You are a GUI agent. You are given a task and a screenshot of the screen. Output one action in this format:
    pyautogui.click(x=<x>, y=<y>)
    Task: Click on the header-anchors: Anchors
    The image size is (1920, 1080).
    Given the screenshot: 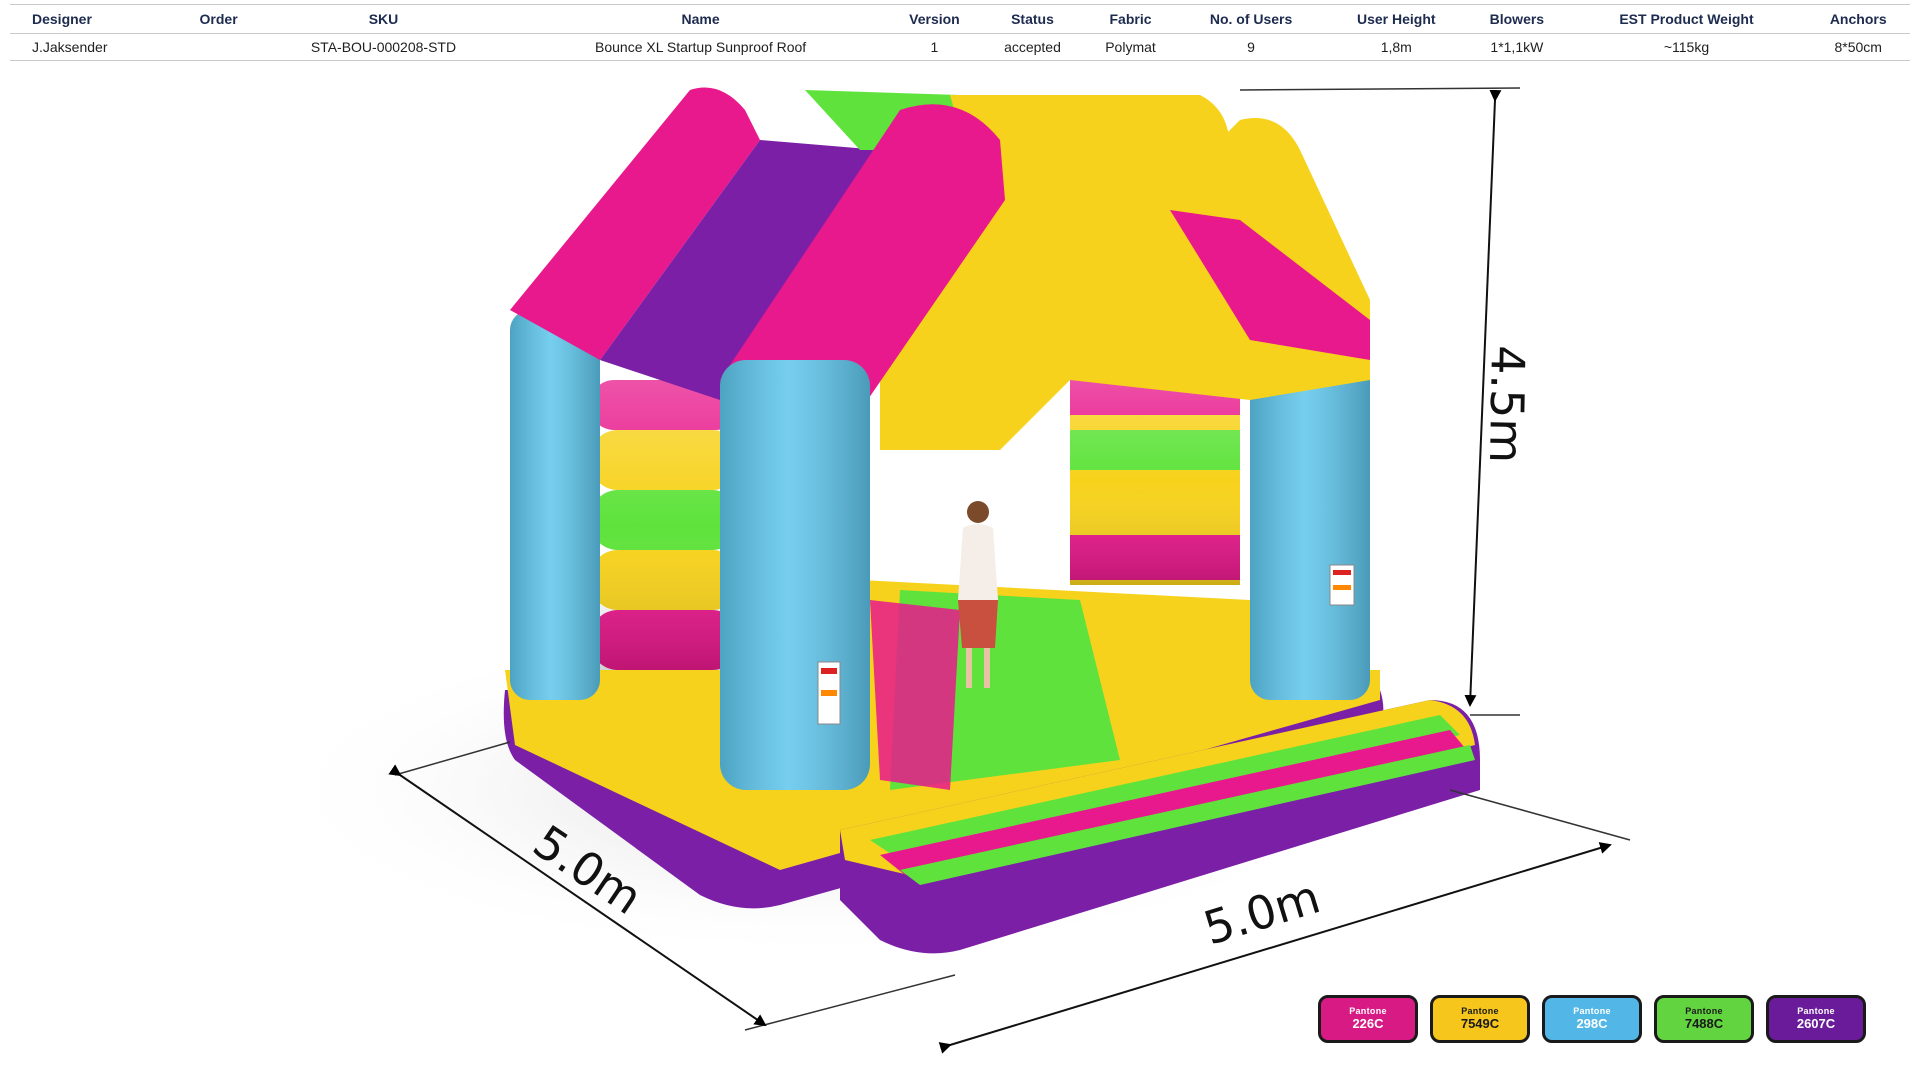 What is the action you would take?
    pyautogui.click(x=1858, y=19)
    